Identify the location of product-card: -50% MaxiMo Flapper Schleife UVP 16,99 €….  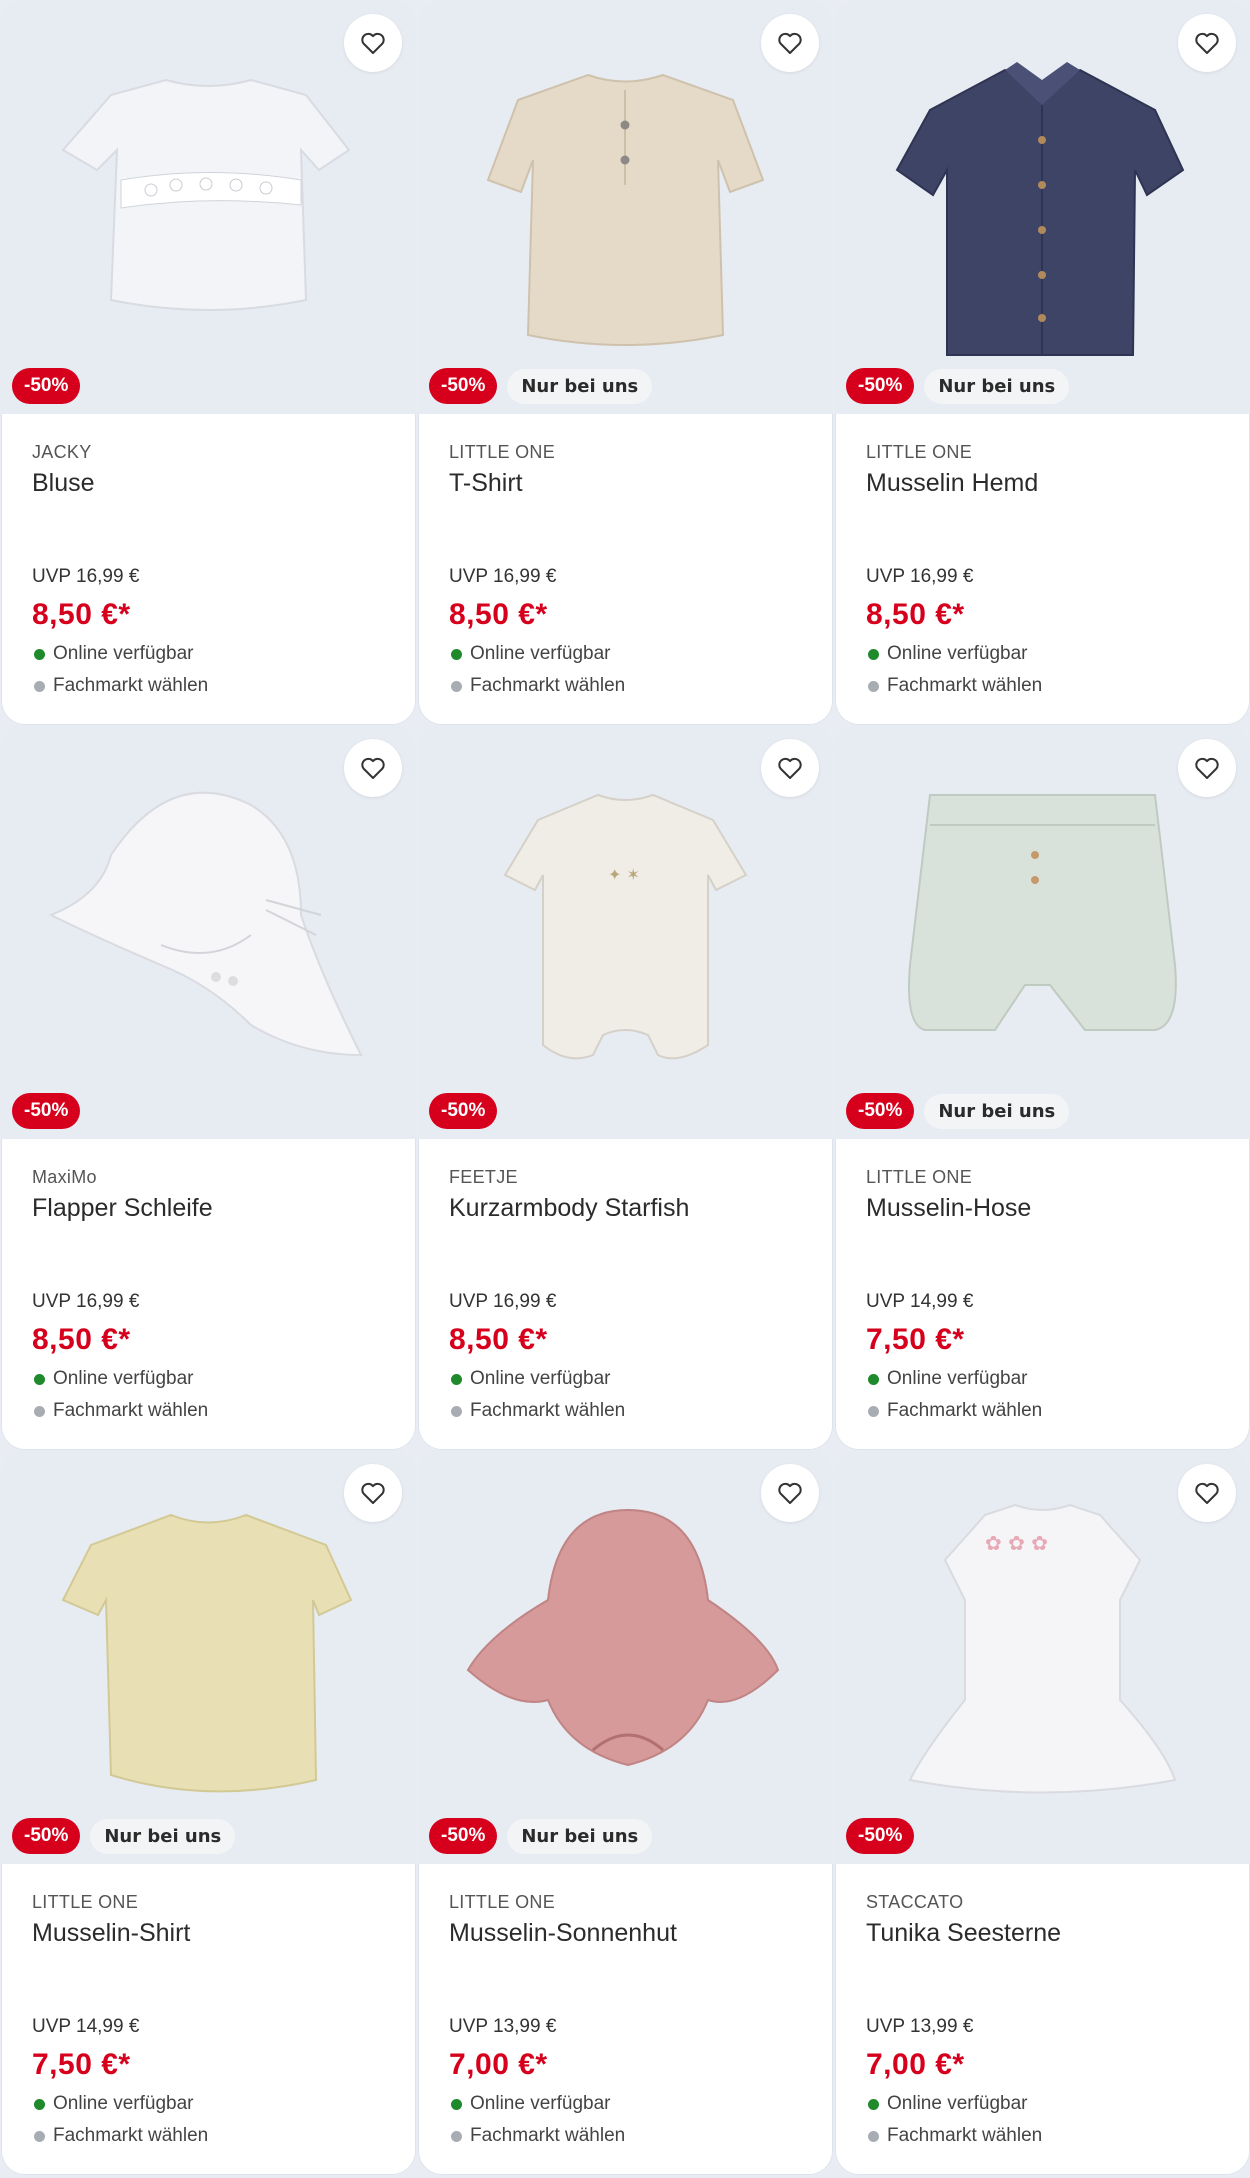
(208, 1087).